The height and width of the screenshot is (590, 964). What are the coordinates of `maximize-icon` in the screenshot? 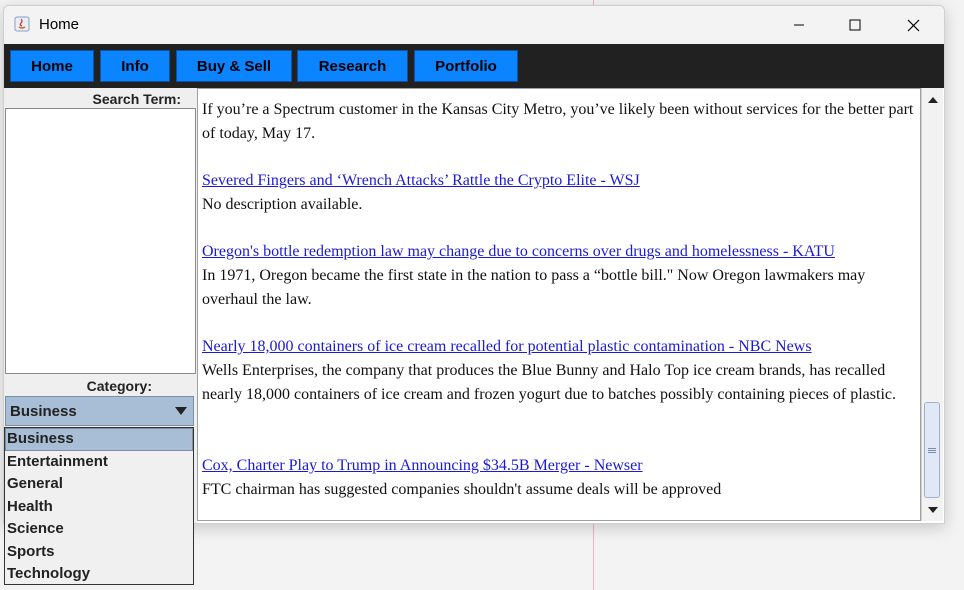 It's located at (855, 25).